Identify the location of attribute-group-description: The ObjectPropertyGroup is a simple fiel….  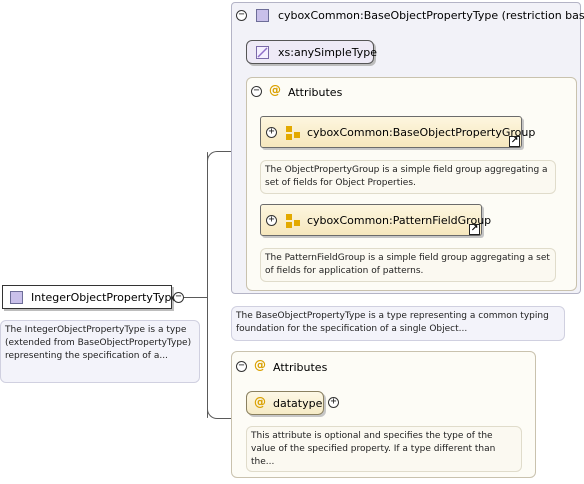
(408, 177).